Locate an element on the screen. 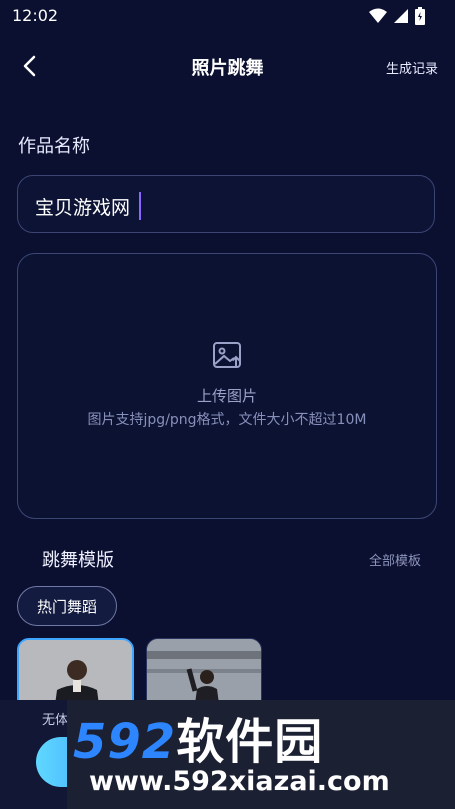 The height and width of the screenshot is (809, 455). all-templates-link: 全部模板 is located at coordinates (395, 559).